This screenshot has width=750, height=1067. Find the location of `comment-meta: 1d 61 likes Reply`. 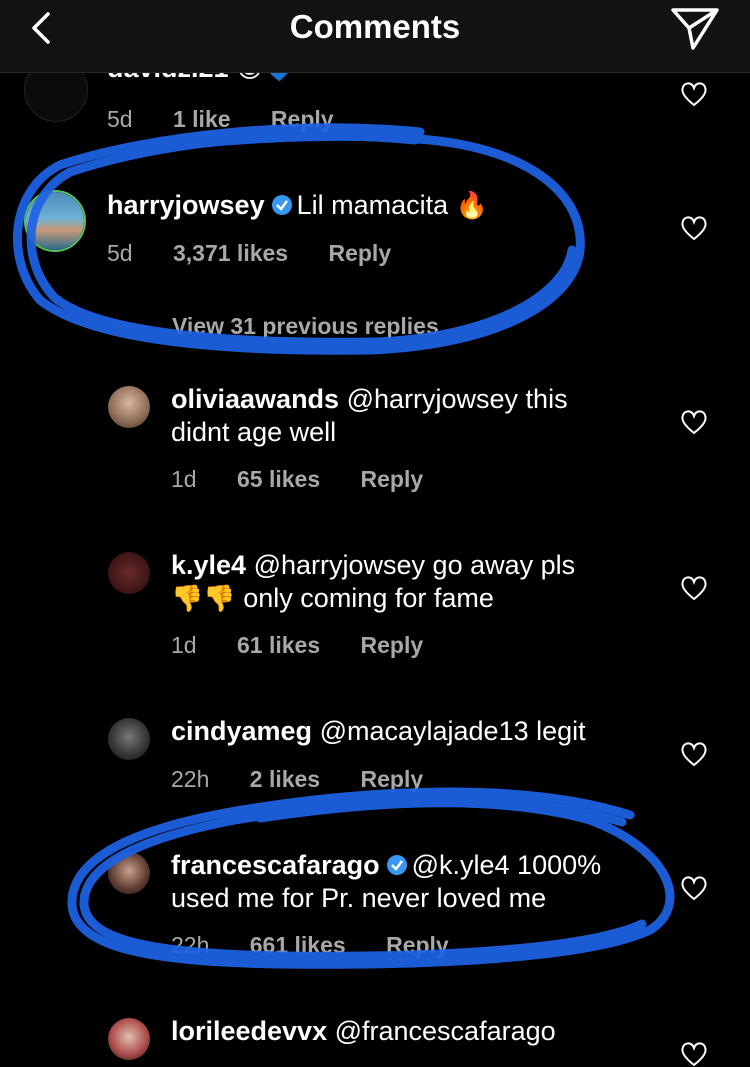

comment-meta: 1d 61 likes Reply is located at coordinates (314, 645).